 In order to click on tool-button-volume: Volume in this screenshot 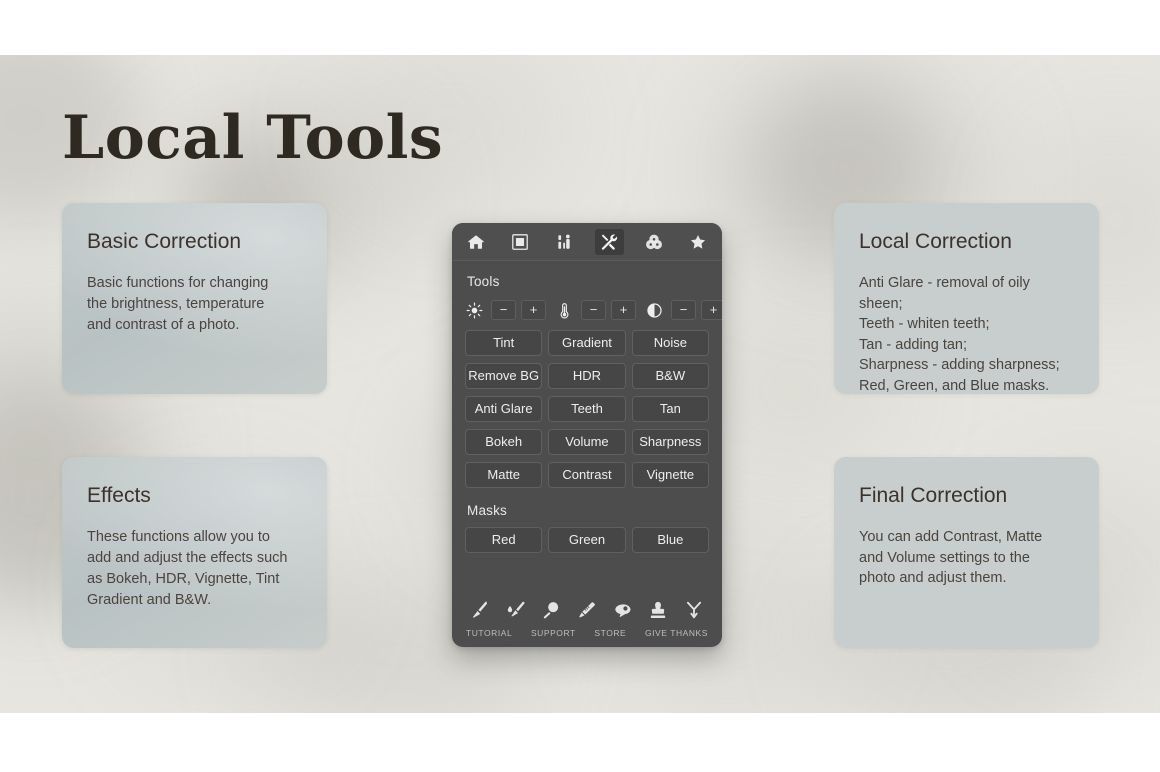, I will do `click(587, 442)`.